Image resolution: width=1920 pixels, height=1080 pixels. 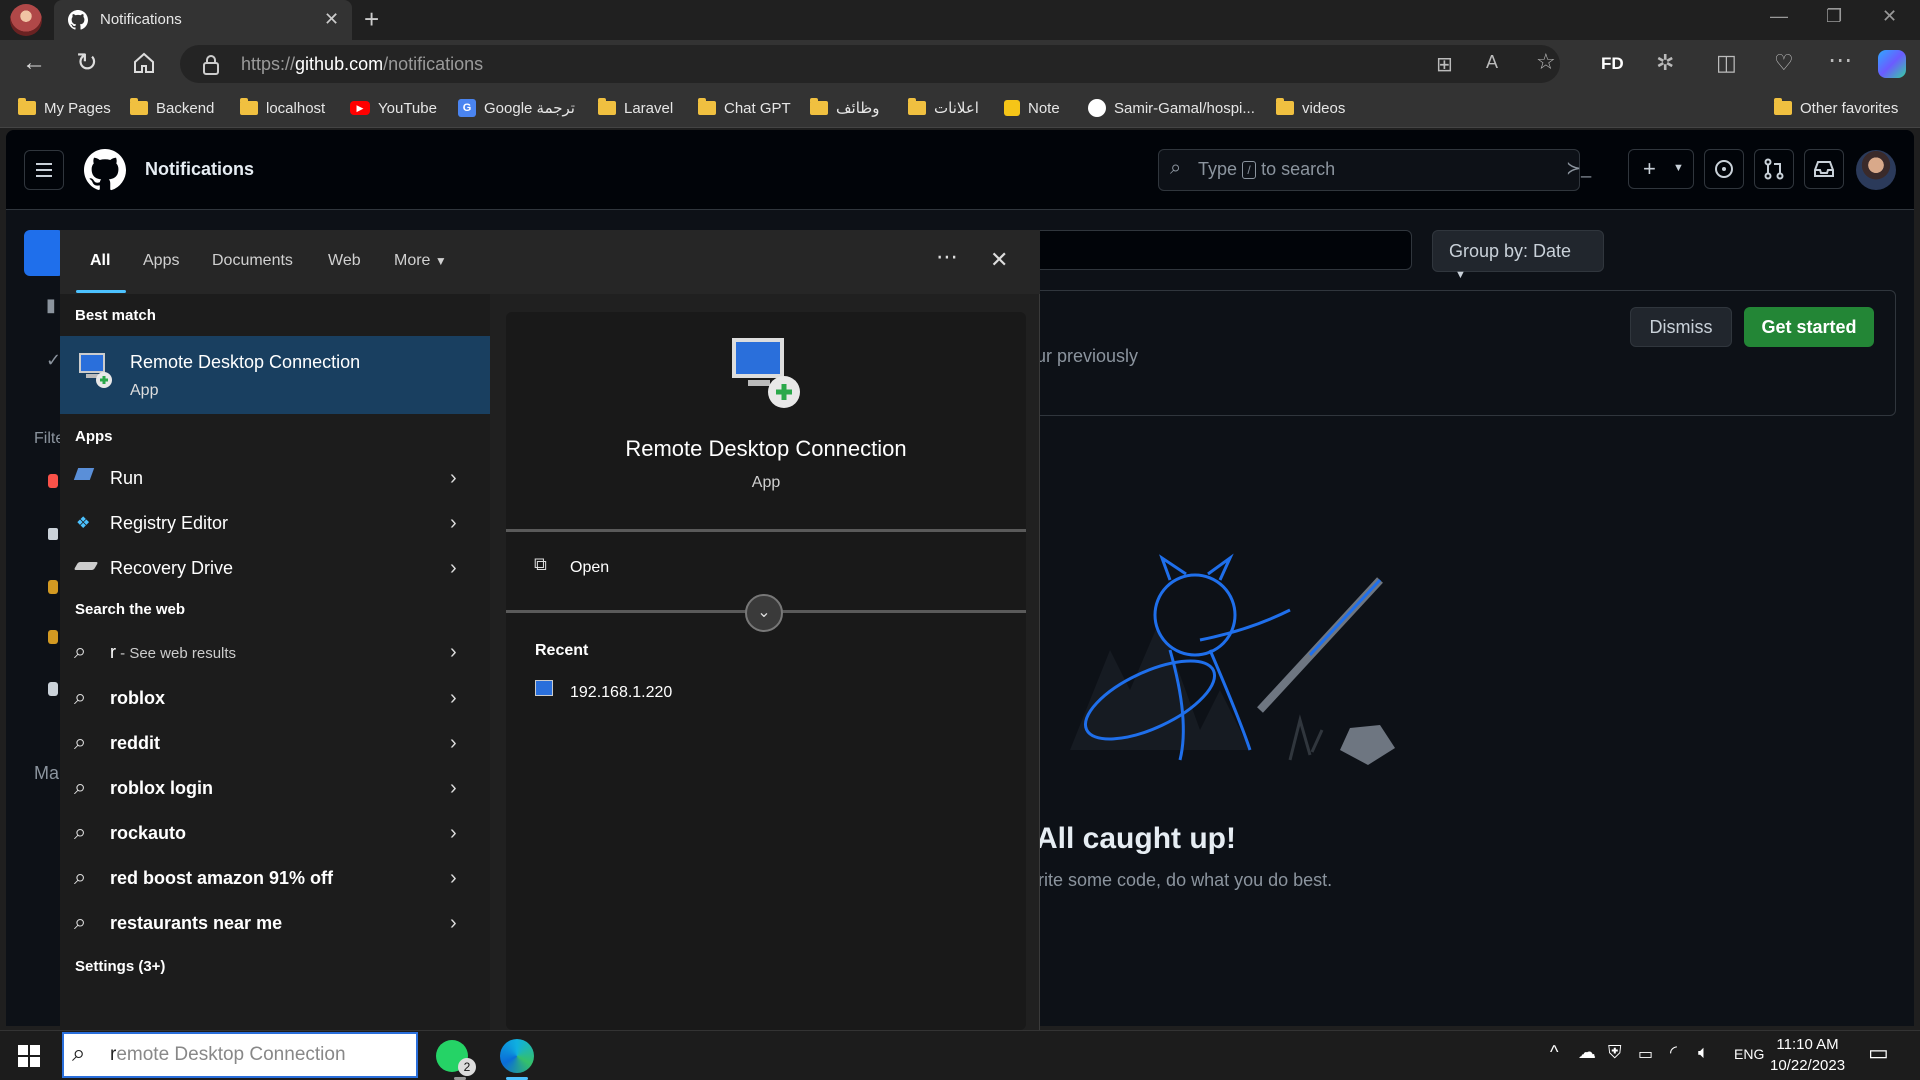 What do you see at coordinates (635, 108) in the screenshot?
I see `bookmark-laravel: Laravel` at bounding box center [635, 108].